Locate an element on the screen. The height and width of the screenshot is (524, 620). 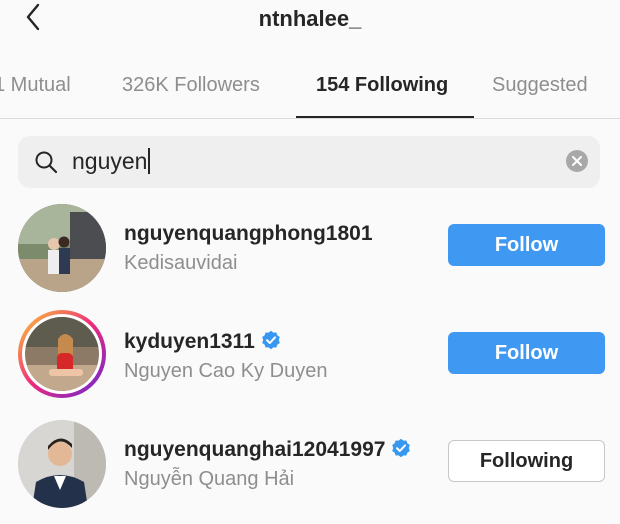
search-icon is located at coordinates (46, 162).